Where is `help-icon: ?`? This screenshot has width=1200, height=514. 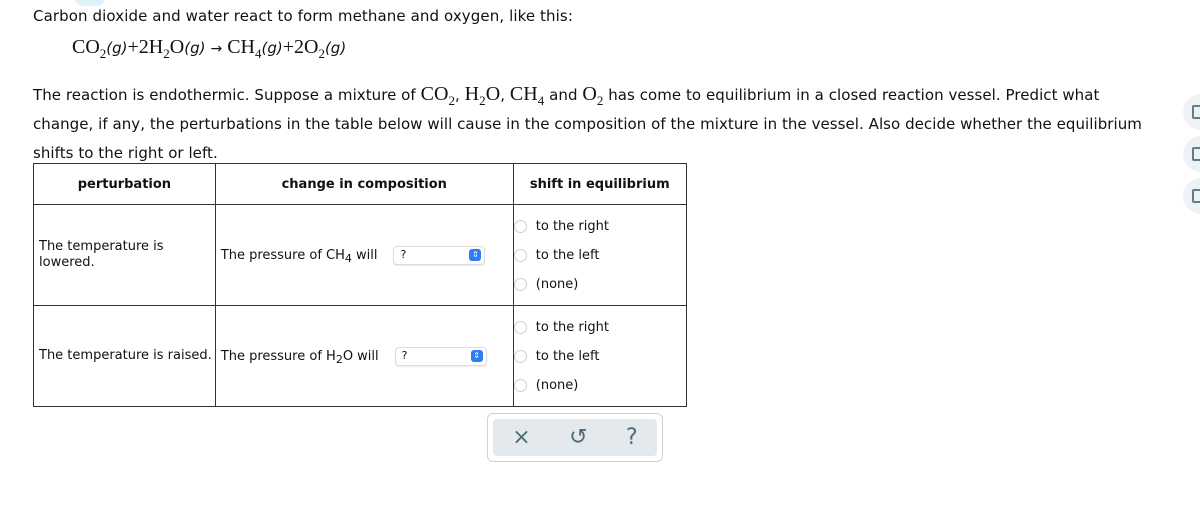 help-icon: ? is located at coordinates (632, 437).